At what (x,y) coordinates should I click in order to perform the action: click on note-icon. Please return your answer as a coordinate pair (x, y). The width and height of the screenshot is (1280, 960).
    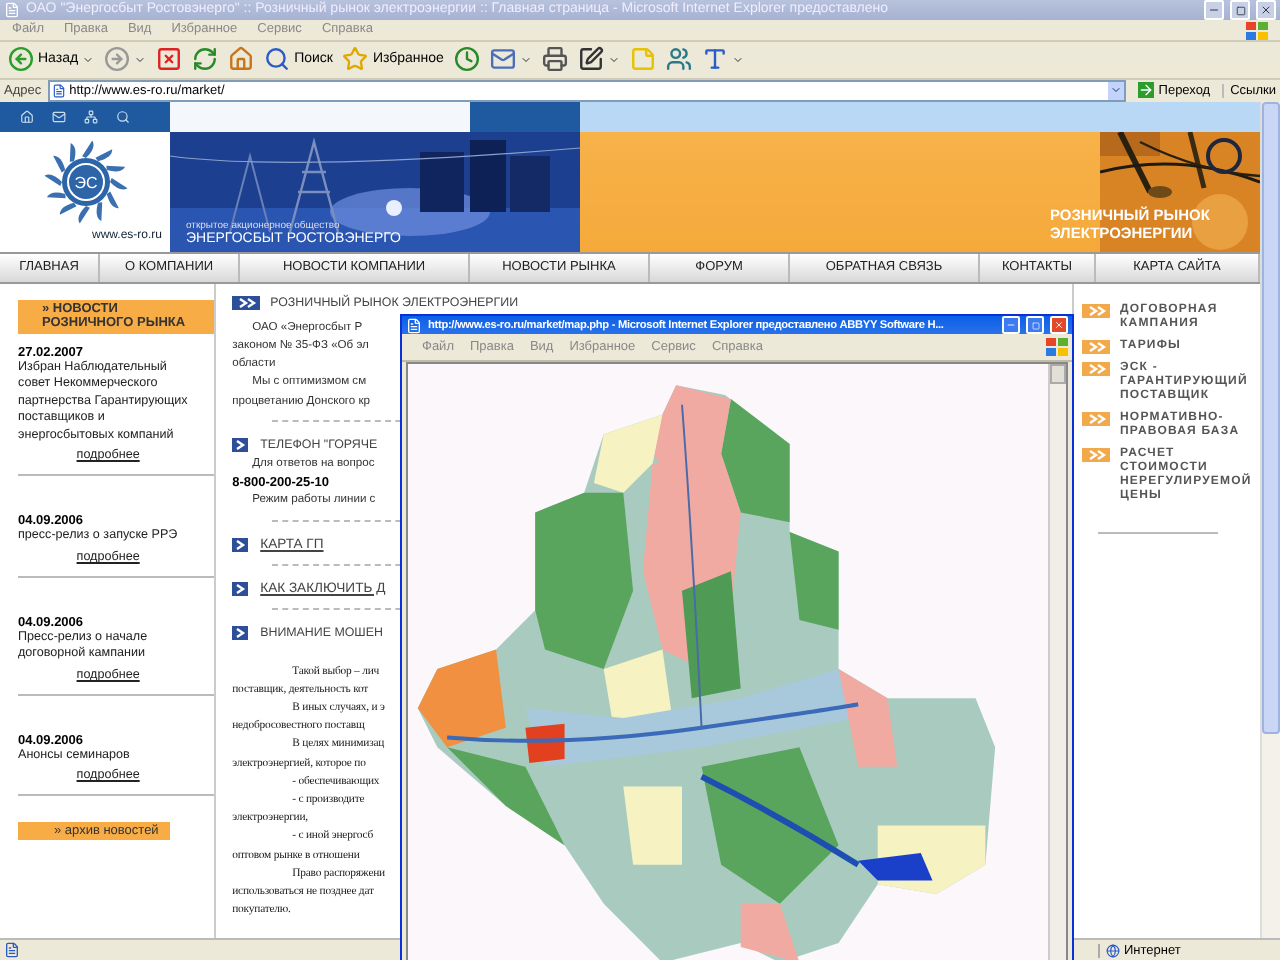
    Looking at the image, I should click on (642, 59).